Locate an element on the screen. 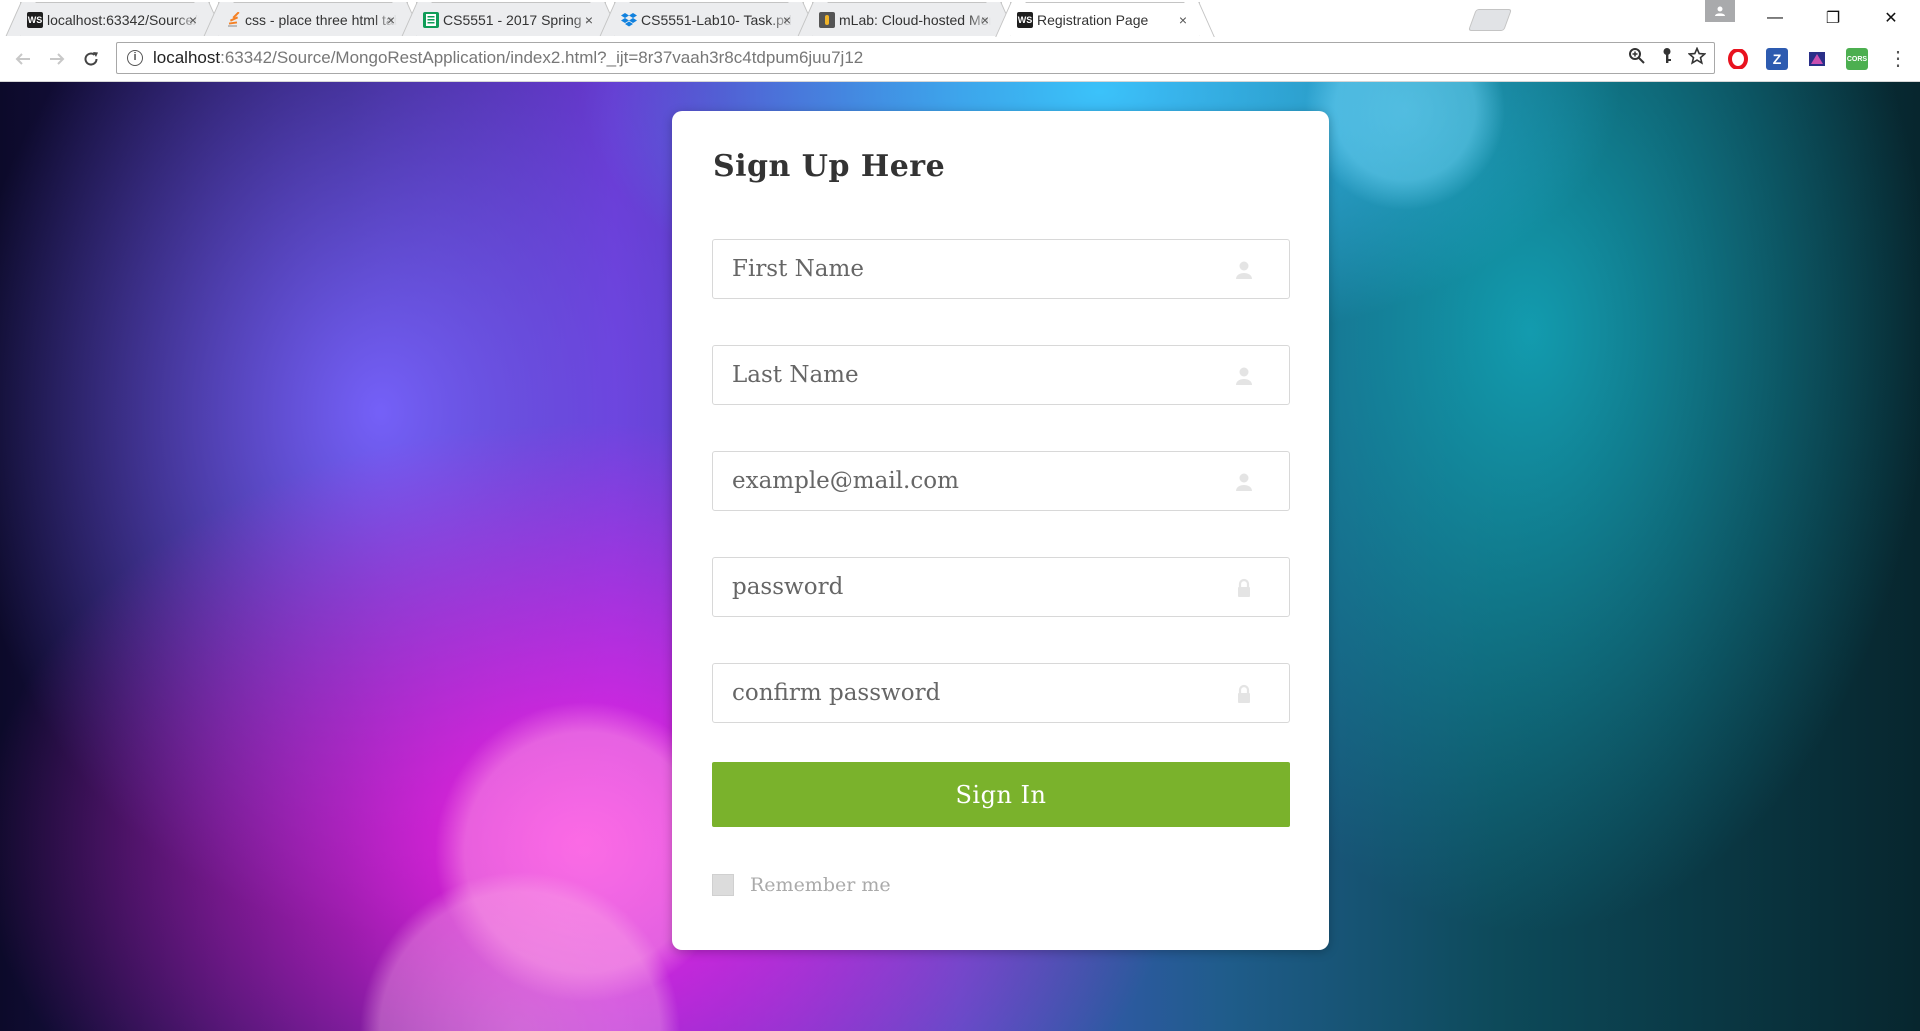 The height and width of the screenshot is (1031, 1920). confirm-password-field is located at coordinates (1001, 693).